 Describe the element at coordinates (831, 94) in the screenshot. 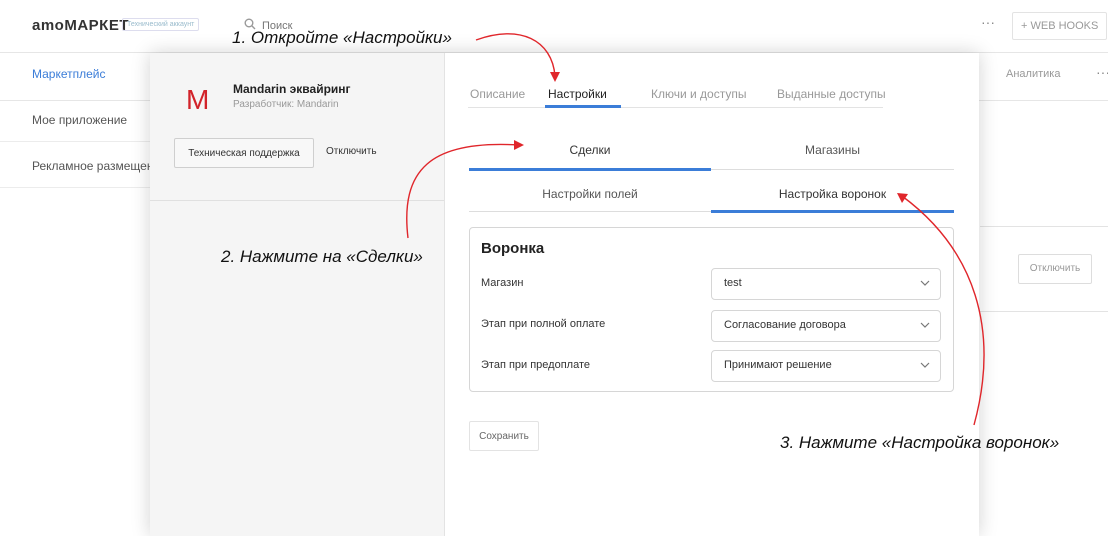

I see `tab-issued-access: Выданные доступы` at that location.